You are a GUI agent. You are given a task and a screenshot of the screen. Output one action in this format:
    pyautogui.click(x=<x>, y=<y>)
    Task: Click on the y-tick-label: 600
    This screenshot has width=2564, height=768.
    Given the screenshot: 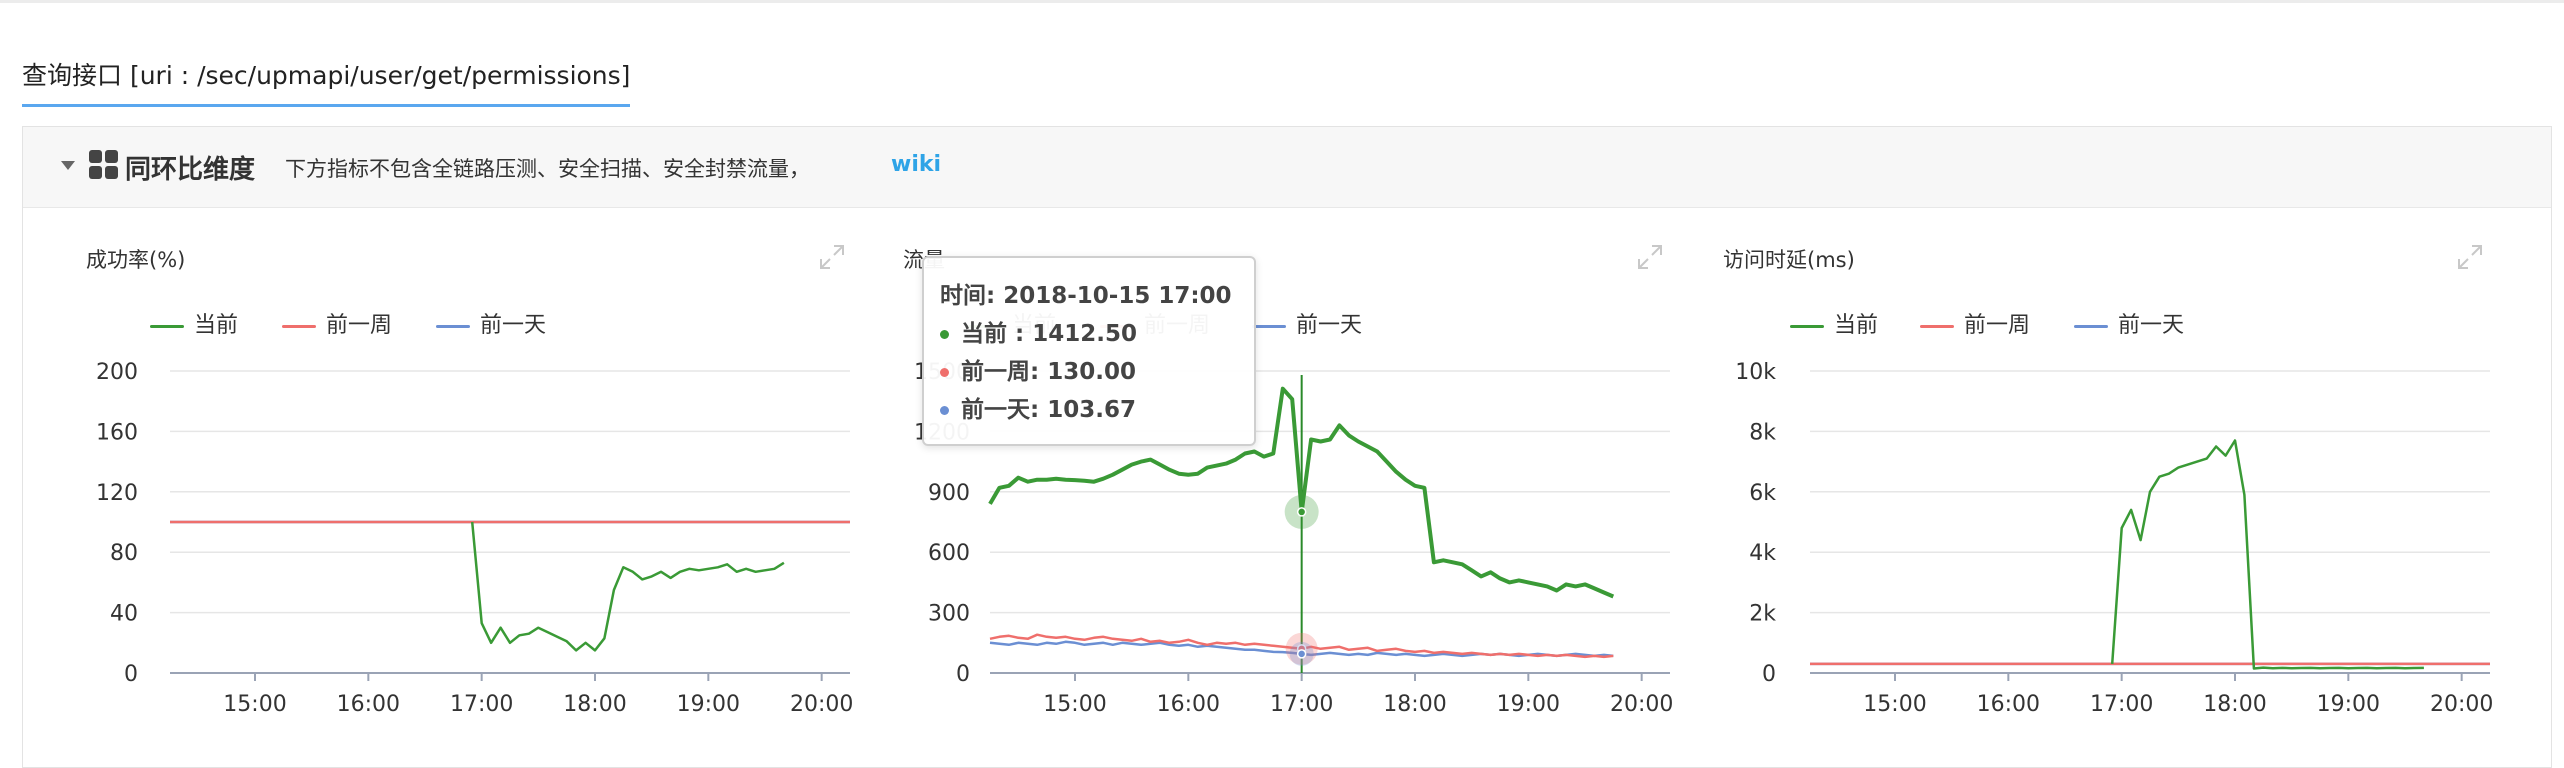 What is the action you would take?
    pyautogui.click(x=949, y=553)
    